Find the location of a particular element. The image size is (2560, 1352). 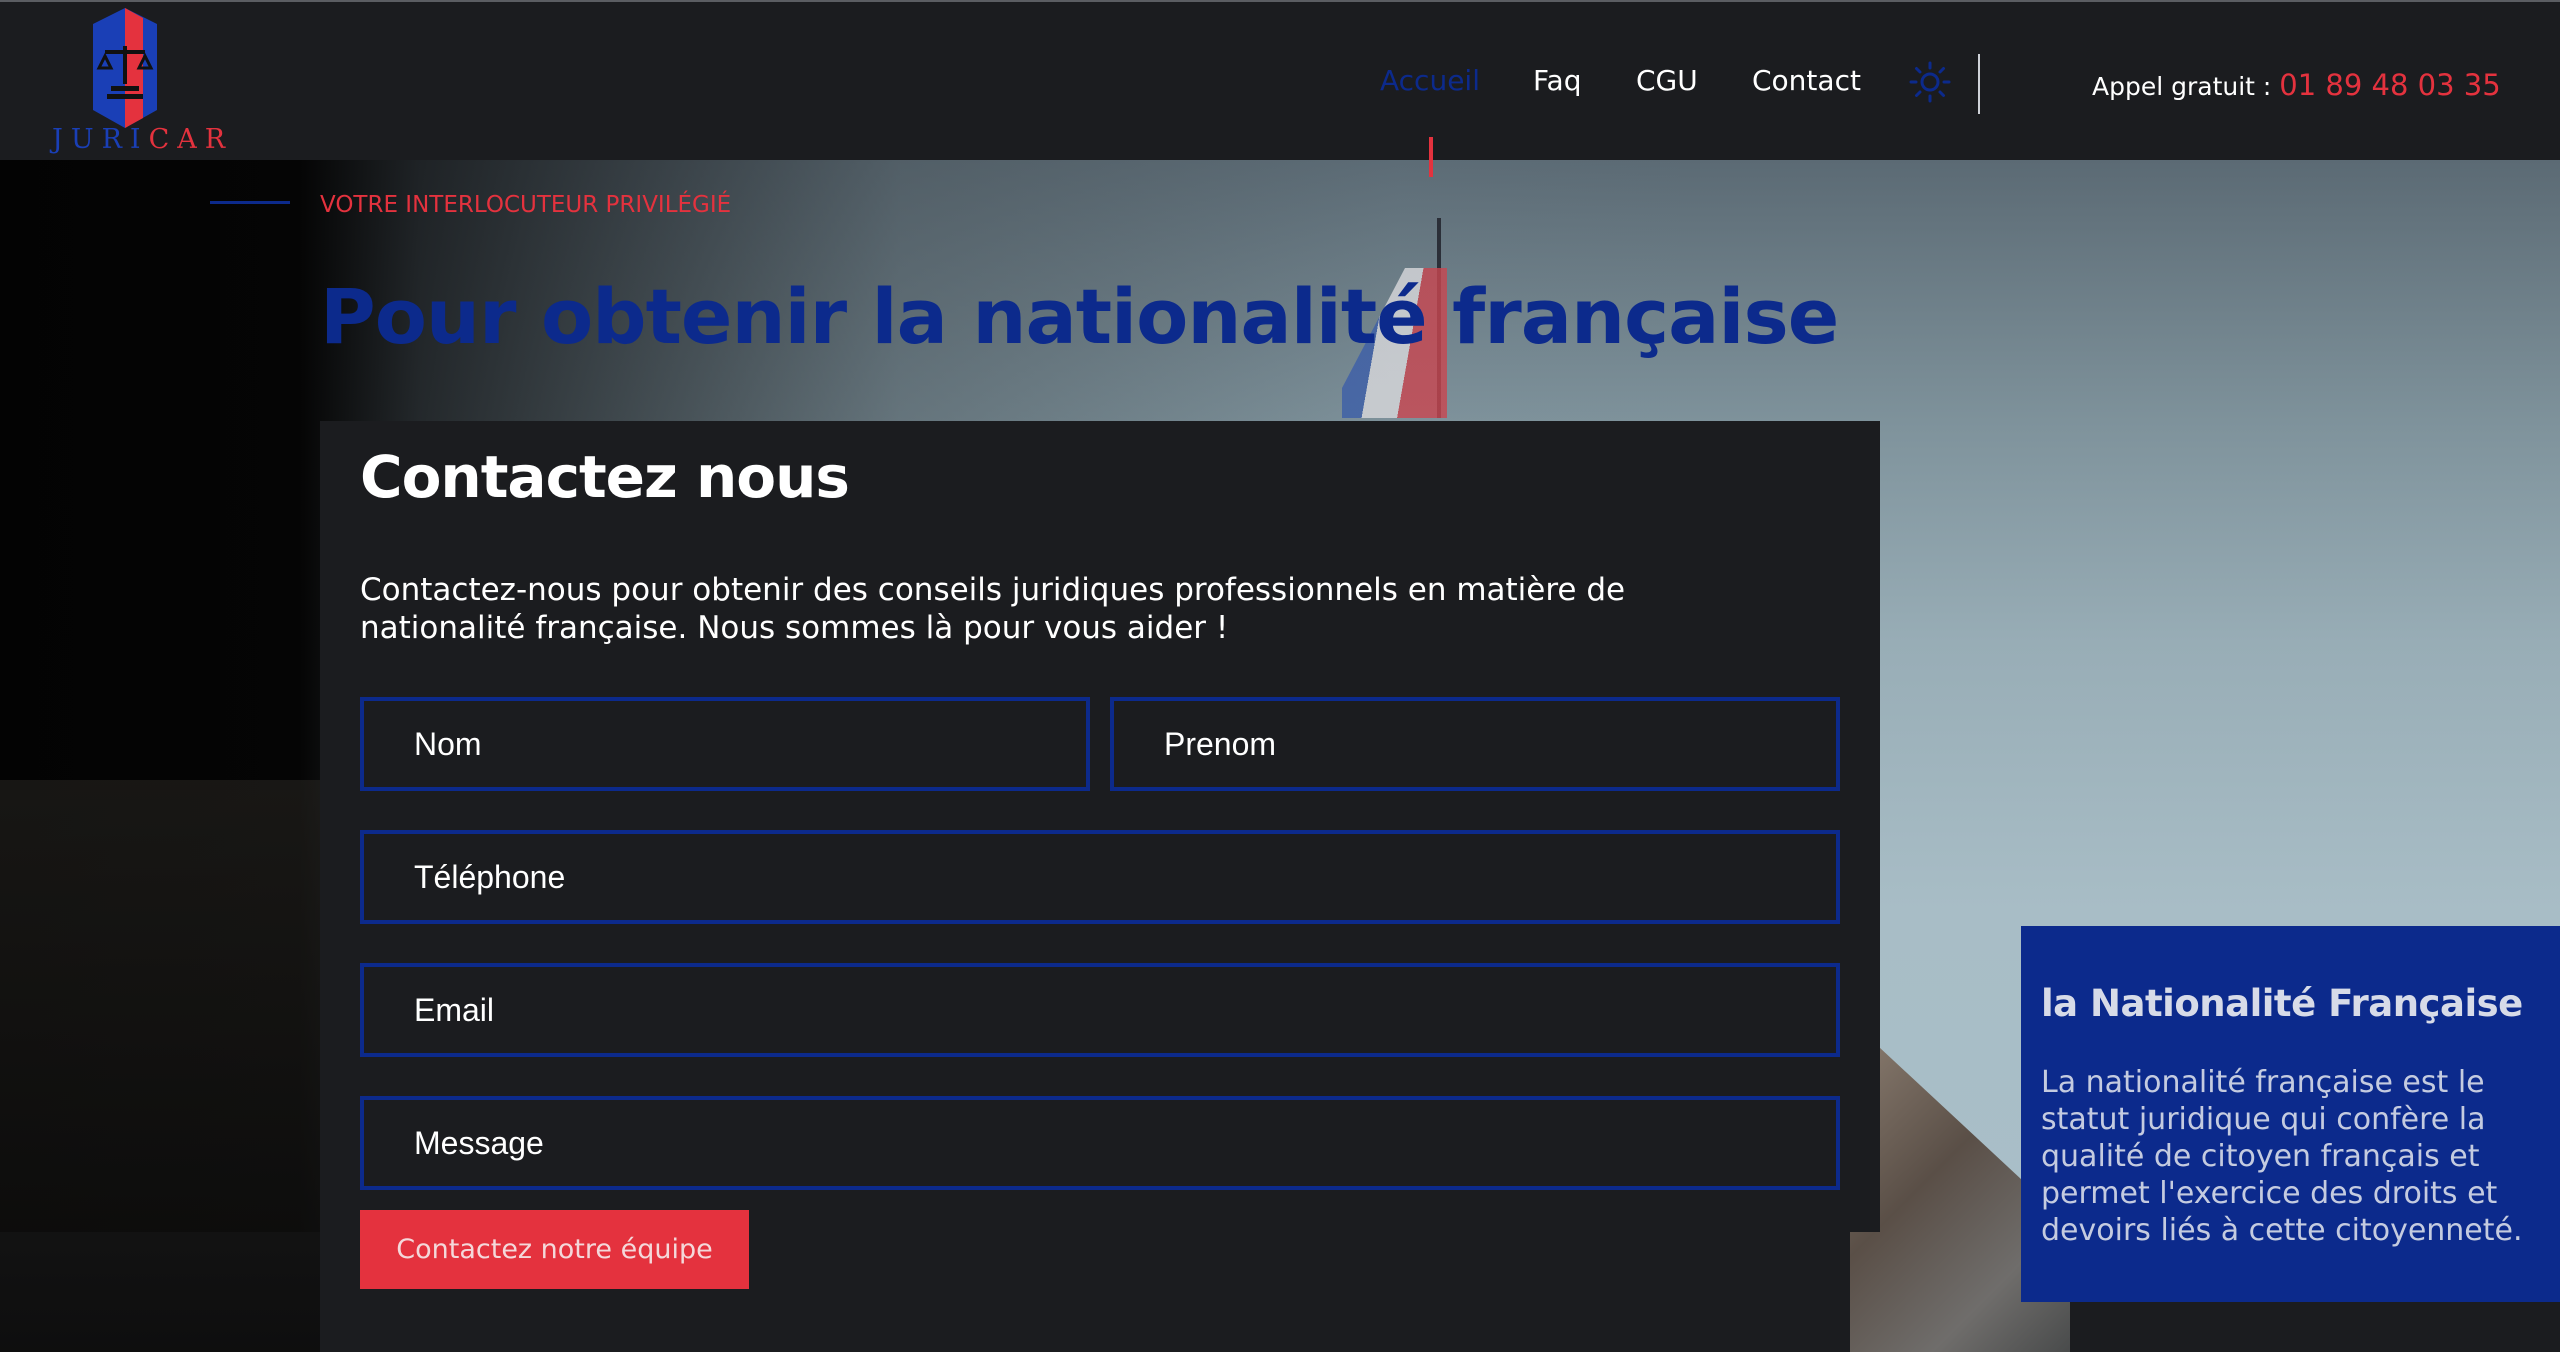

logo-text: JURICAR is located at coordinates (143, 139).